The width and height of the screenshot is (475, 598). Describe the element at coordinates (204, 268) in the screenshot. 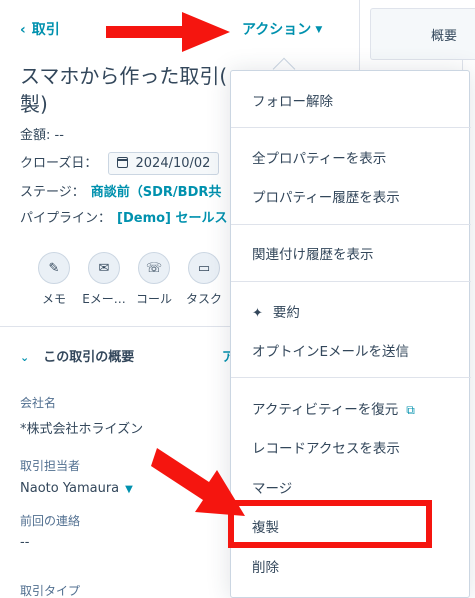

I see `task-icon: ▭` at that location.